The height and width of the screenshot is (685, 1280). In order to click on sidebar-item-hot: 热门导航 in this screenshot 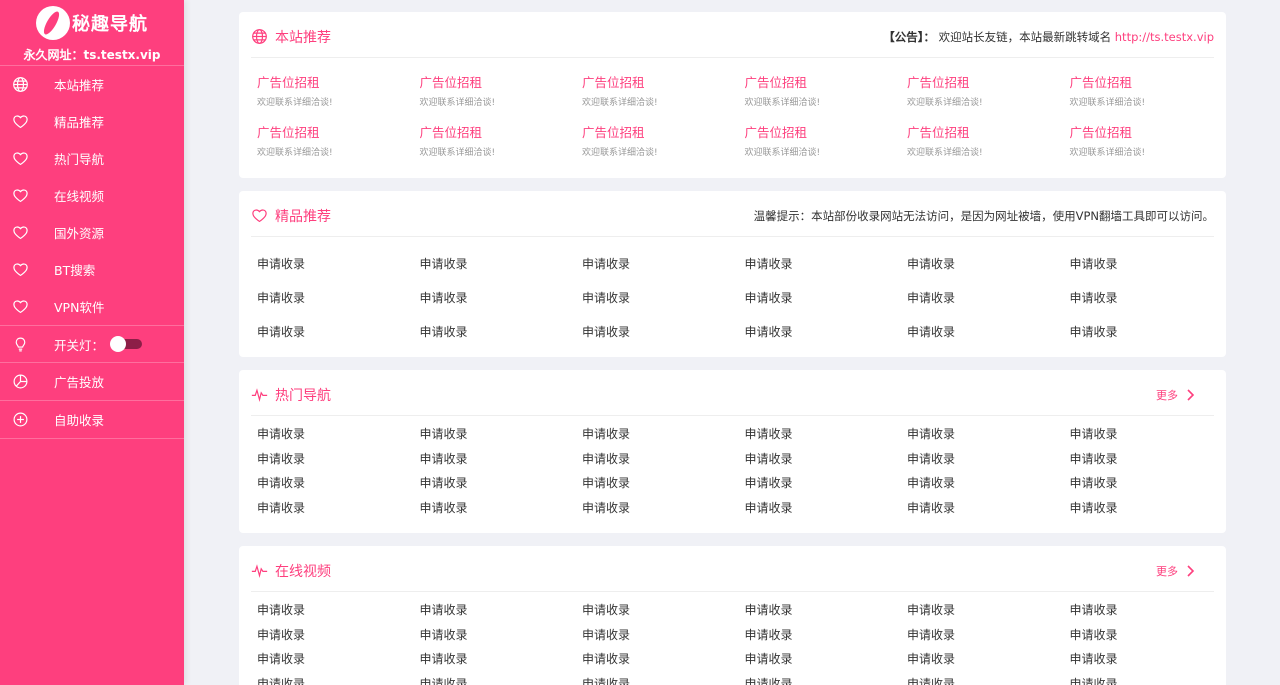, I will do `click(92, 158)`.